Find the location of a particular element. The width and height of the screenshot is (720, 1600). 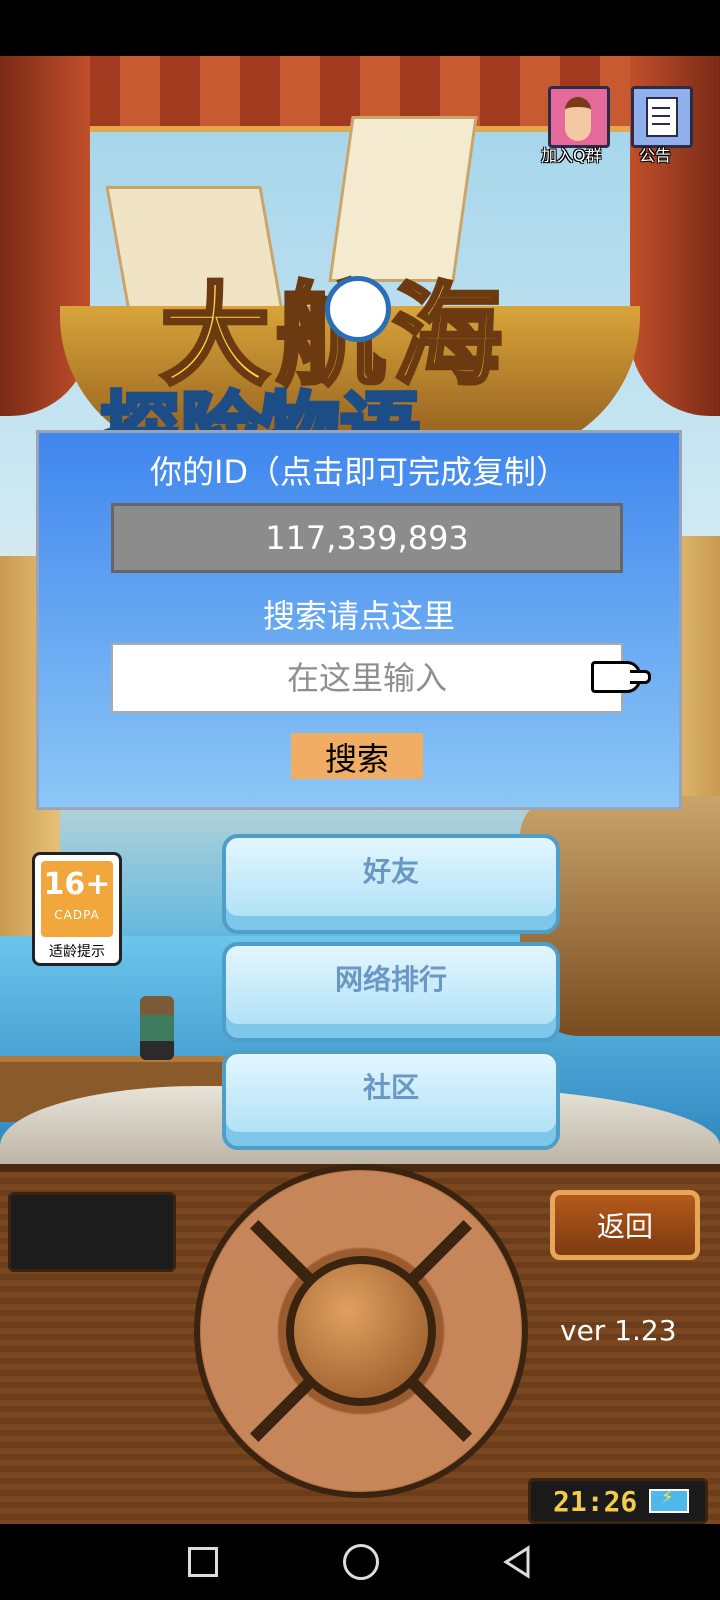

friends-button: 好友 is located at coordinates (391, 884).